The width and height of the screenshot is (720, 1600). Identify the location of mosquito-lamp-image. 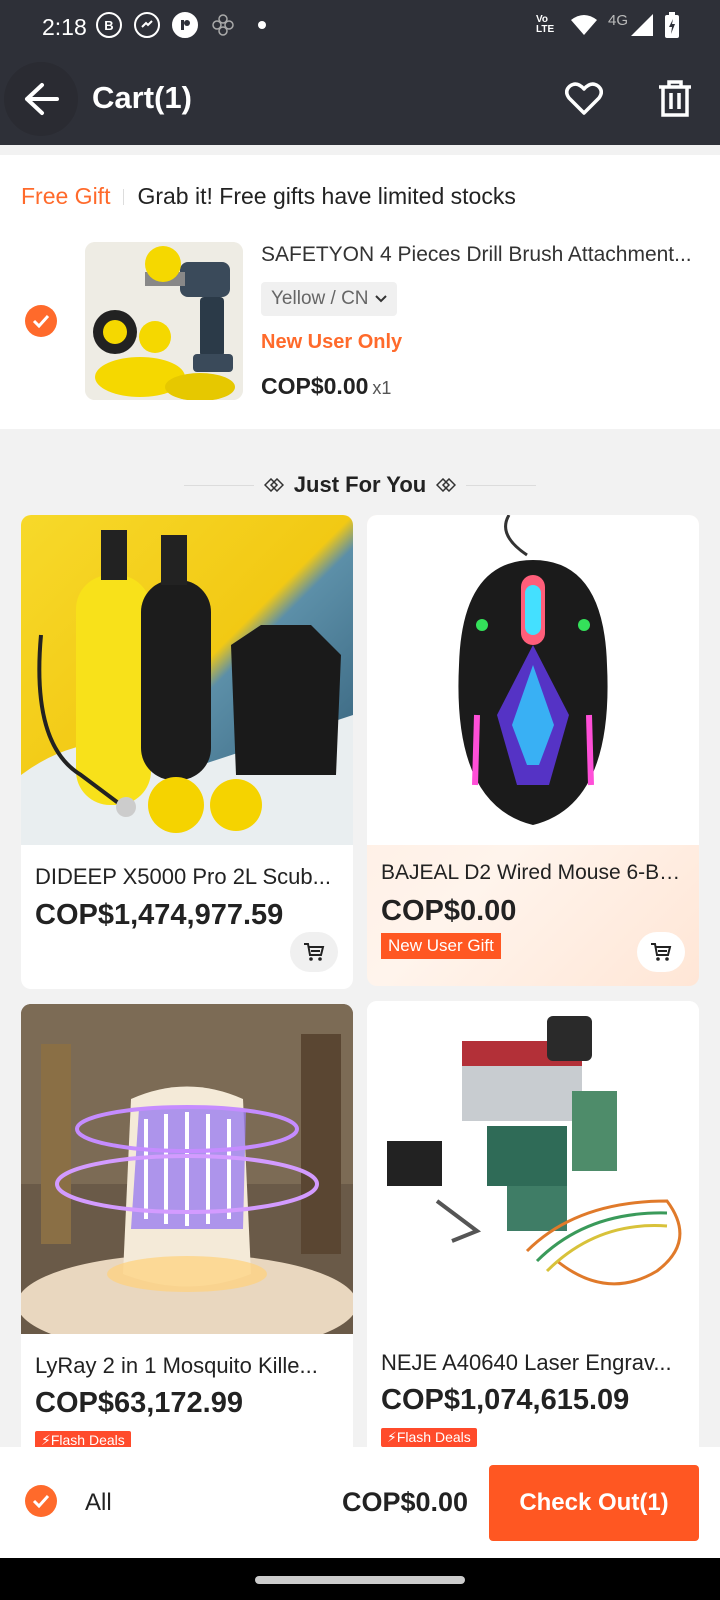
(187, 1169).